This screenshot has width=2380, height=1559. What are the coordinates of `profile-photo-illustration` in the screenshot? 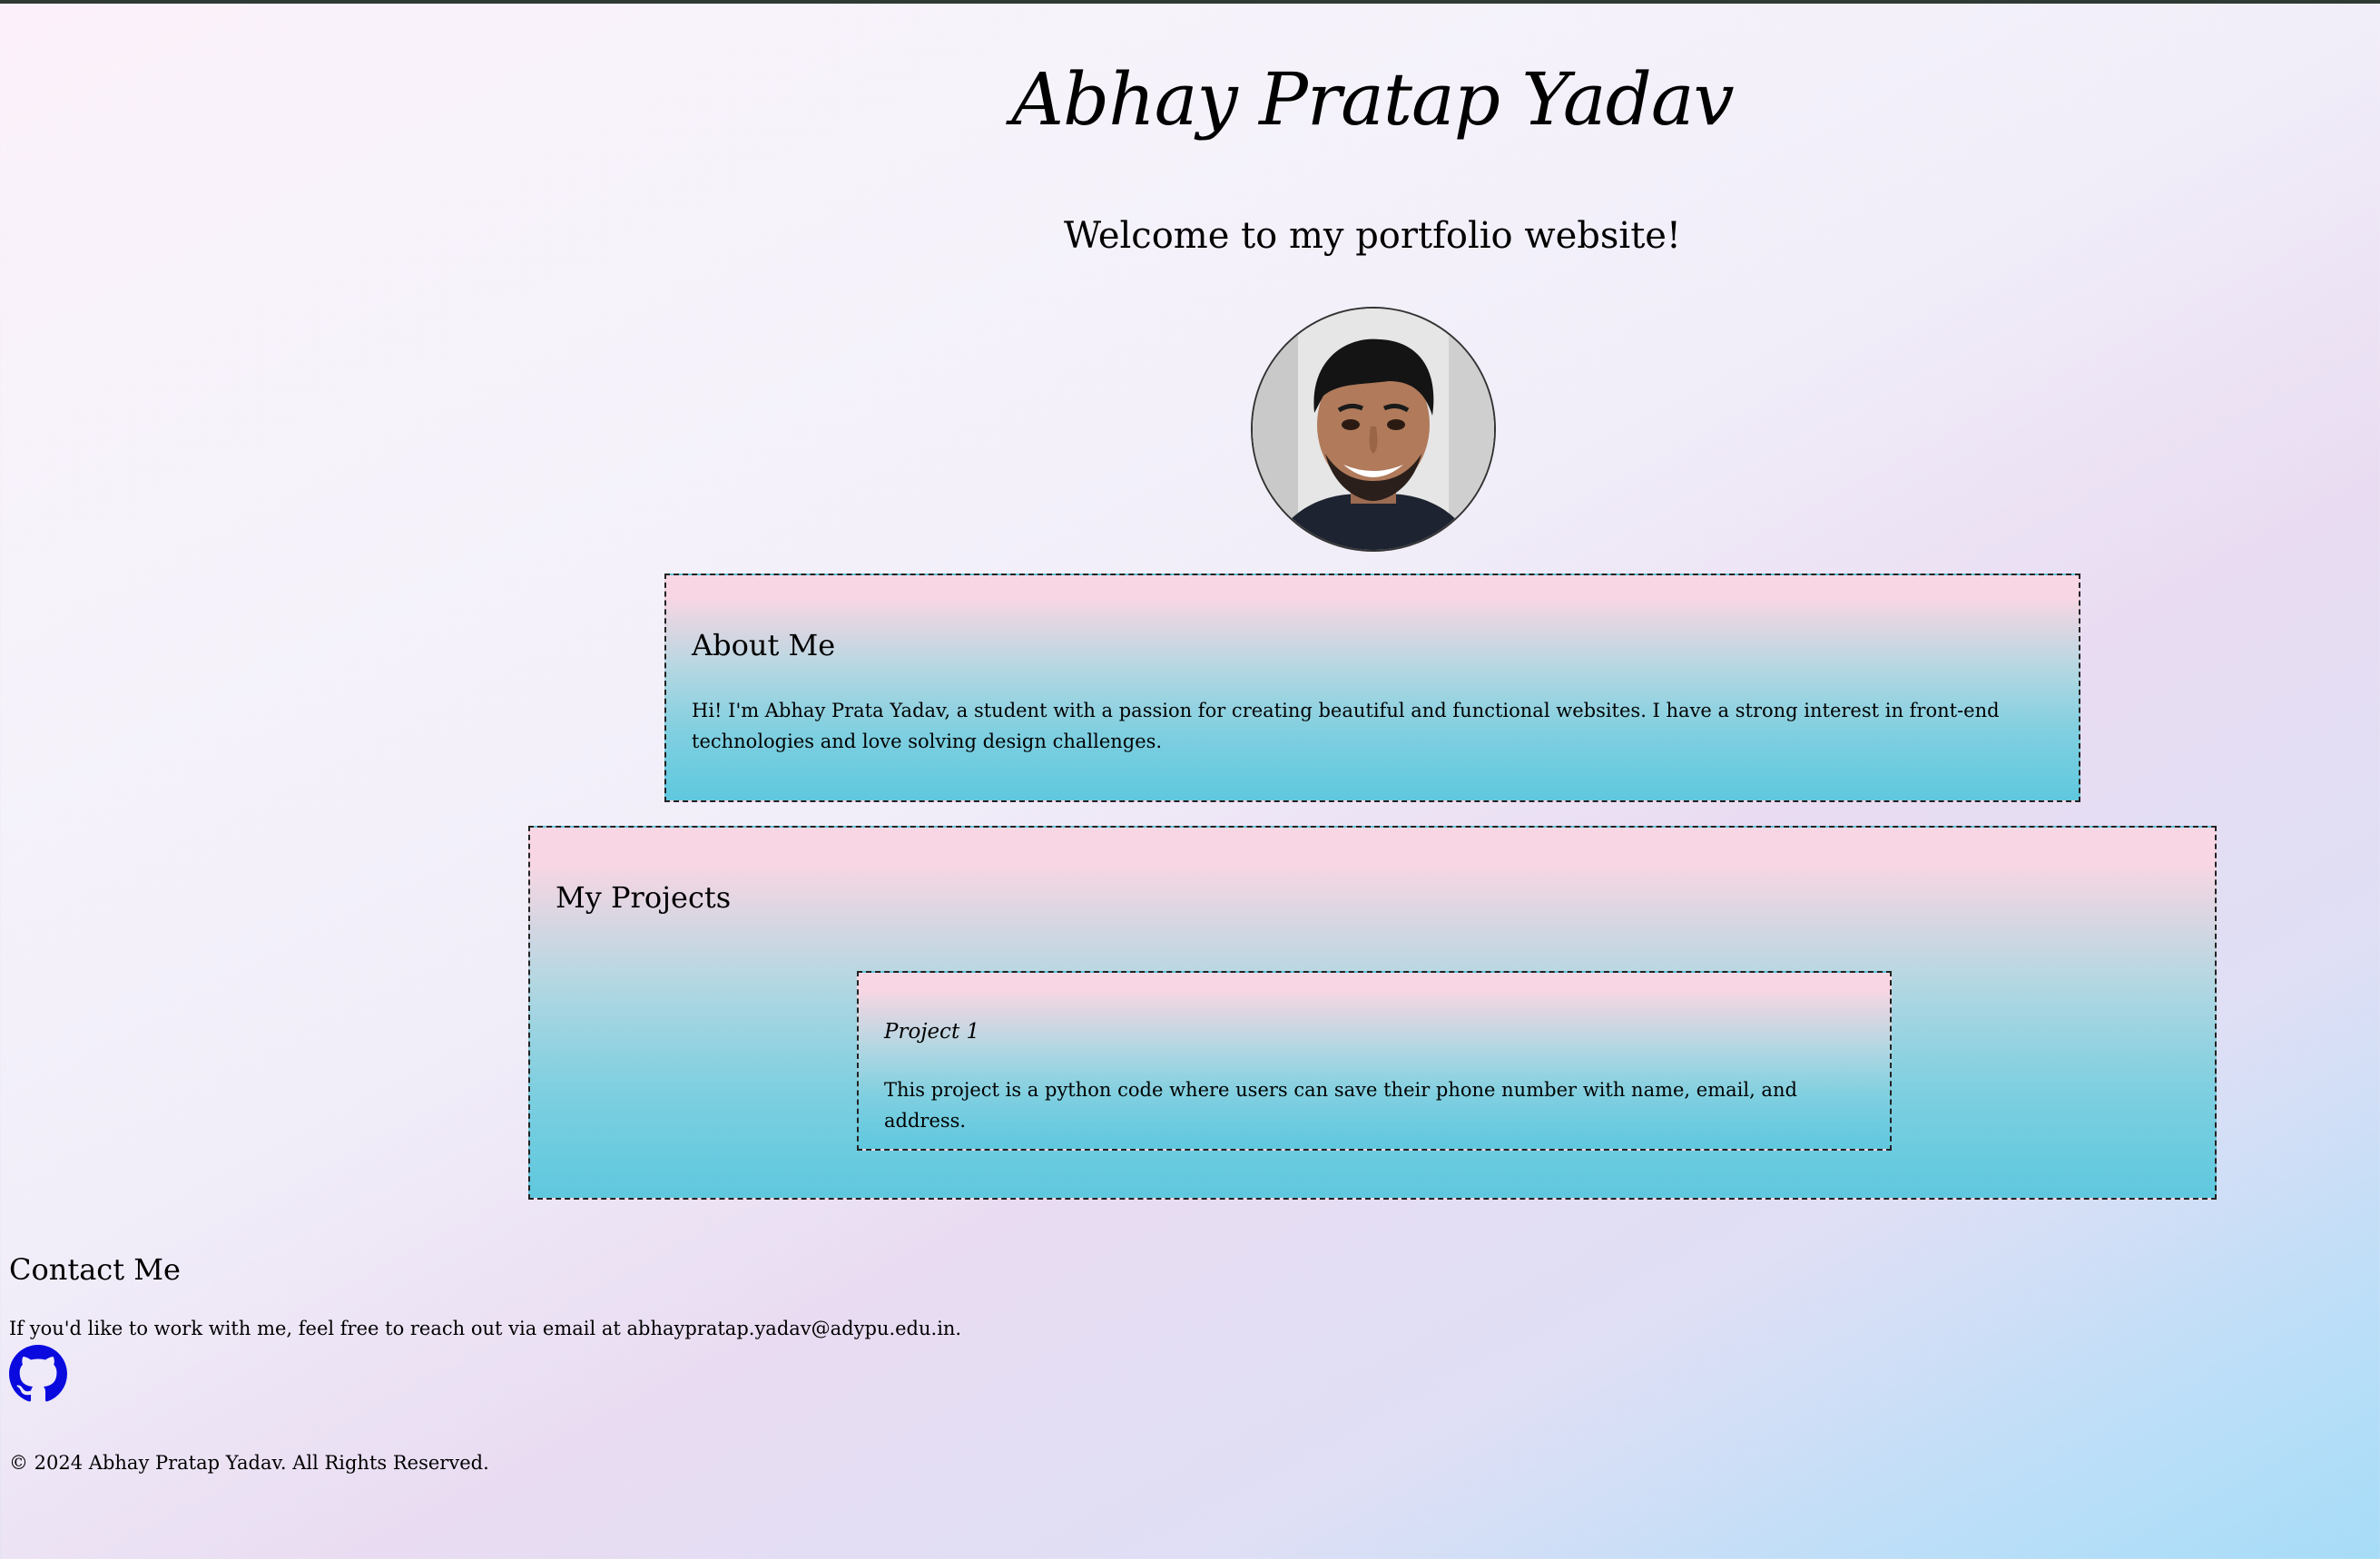 It's located at (1373, 430).